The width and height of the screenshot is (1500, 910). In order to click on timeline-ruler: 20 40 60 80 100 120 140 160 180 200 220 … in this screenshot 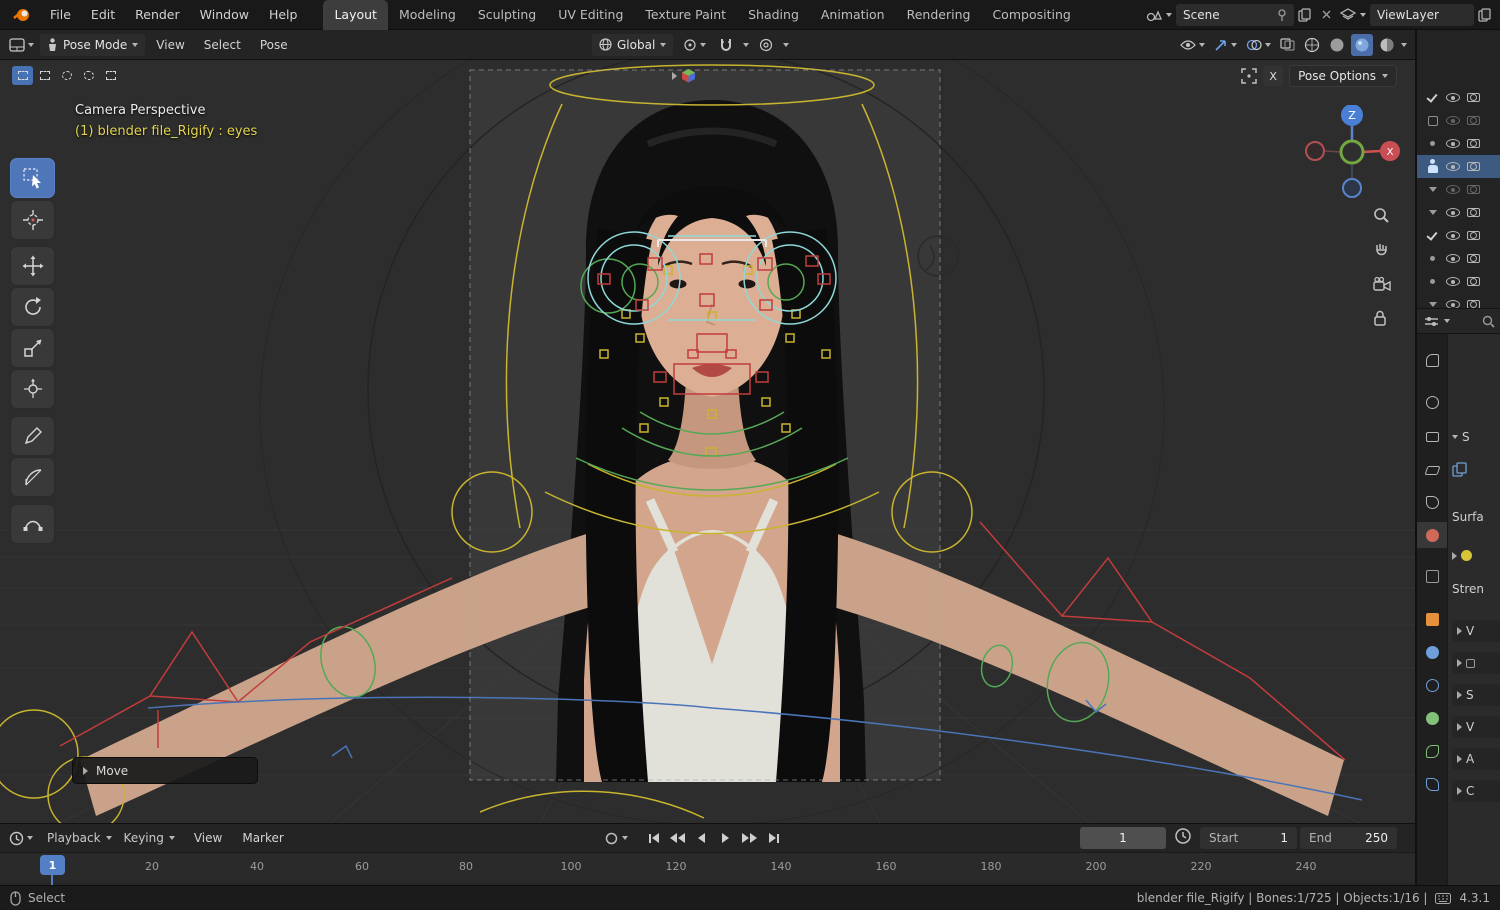, I will do `click(707, 867)`.